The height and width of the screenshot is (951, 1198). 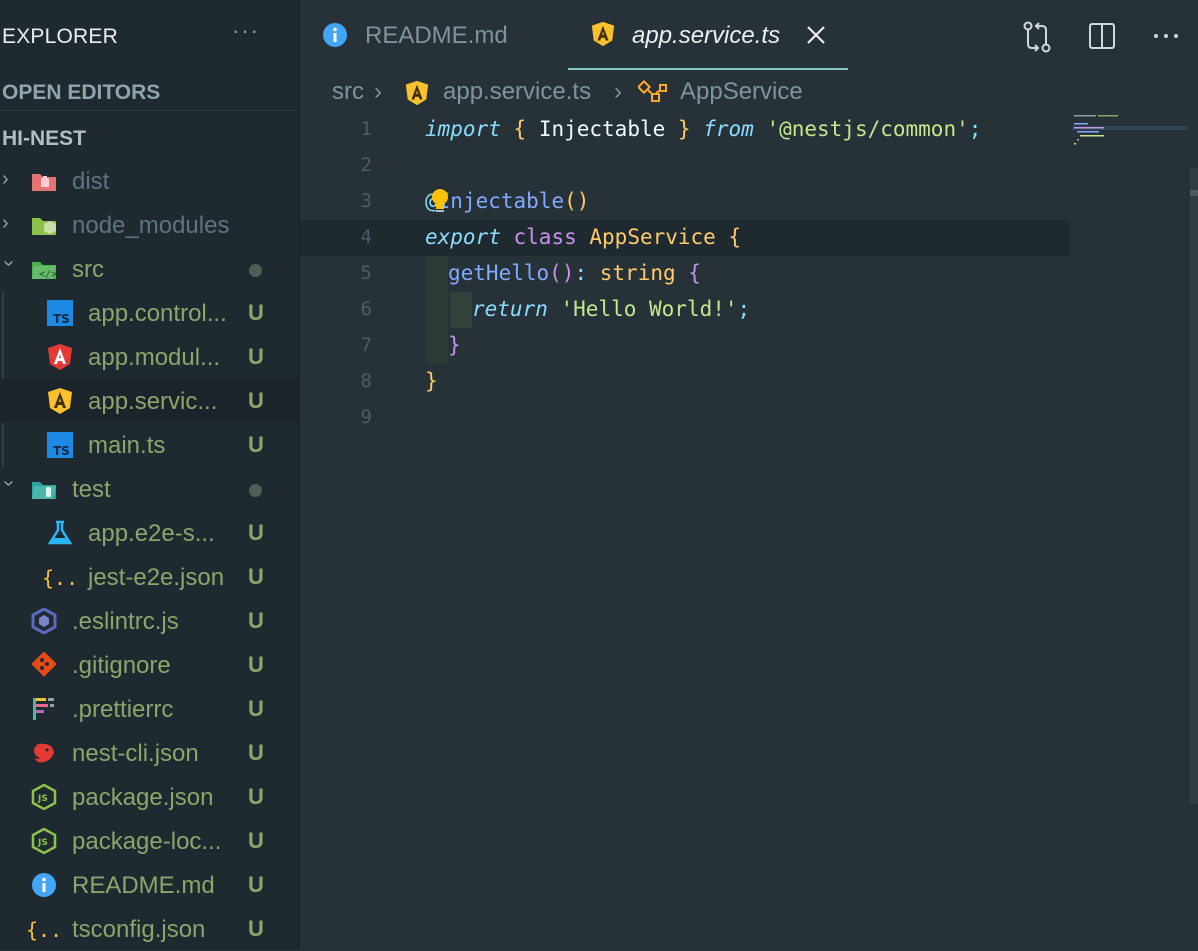 I want to click on line-number: 5, so click(x=366, y=273).